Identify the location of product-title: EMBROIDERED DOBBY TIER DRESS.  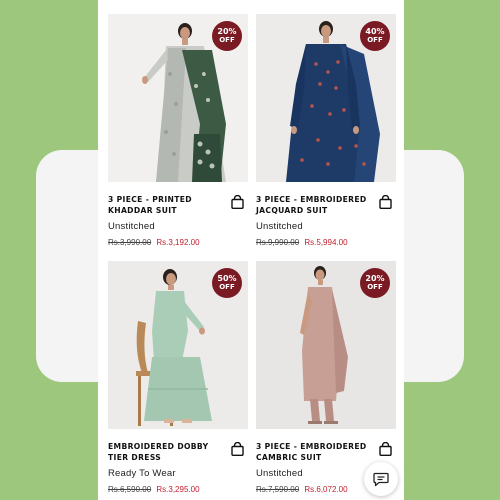
(167, 452).